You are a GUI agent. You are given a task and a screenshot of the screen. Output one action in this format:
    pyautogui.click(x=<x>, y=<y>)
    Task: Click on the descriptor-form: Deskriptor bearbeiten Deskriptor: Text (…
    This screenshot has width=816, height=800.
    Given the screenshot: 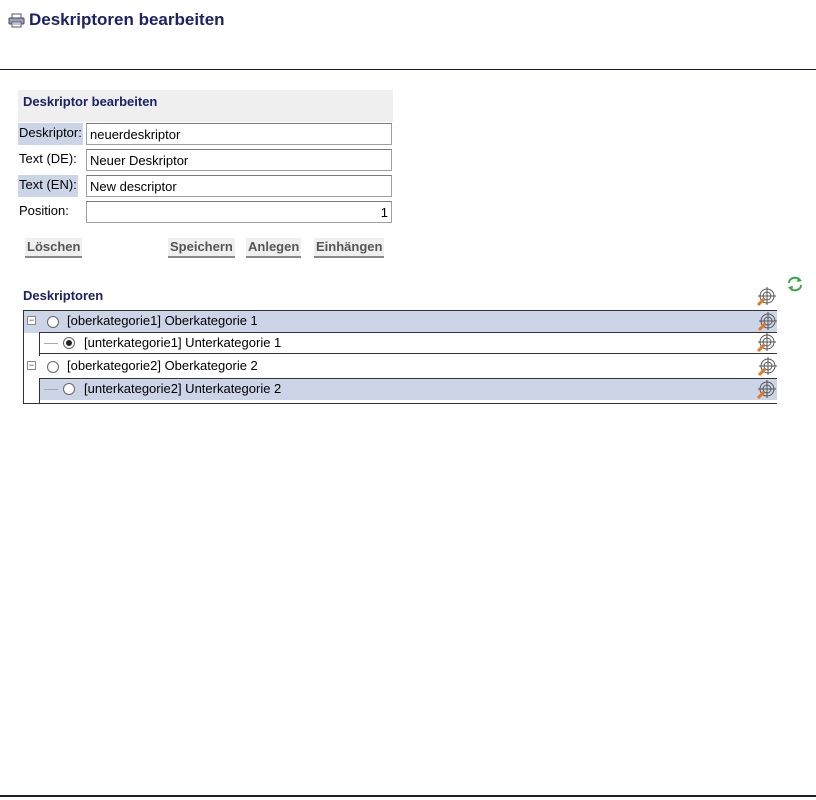 What is the action you would take?
    pyautogui.click(x=205, y=158)
    